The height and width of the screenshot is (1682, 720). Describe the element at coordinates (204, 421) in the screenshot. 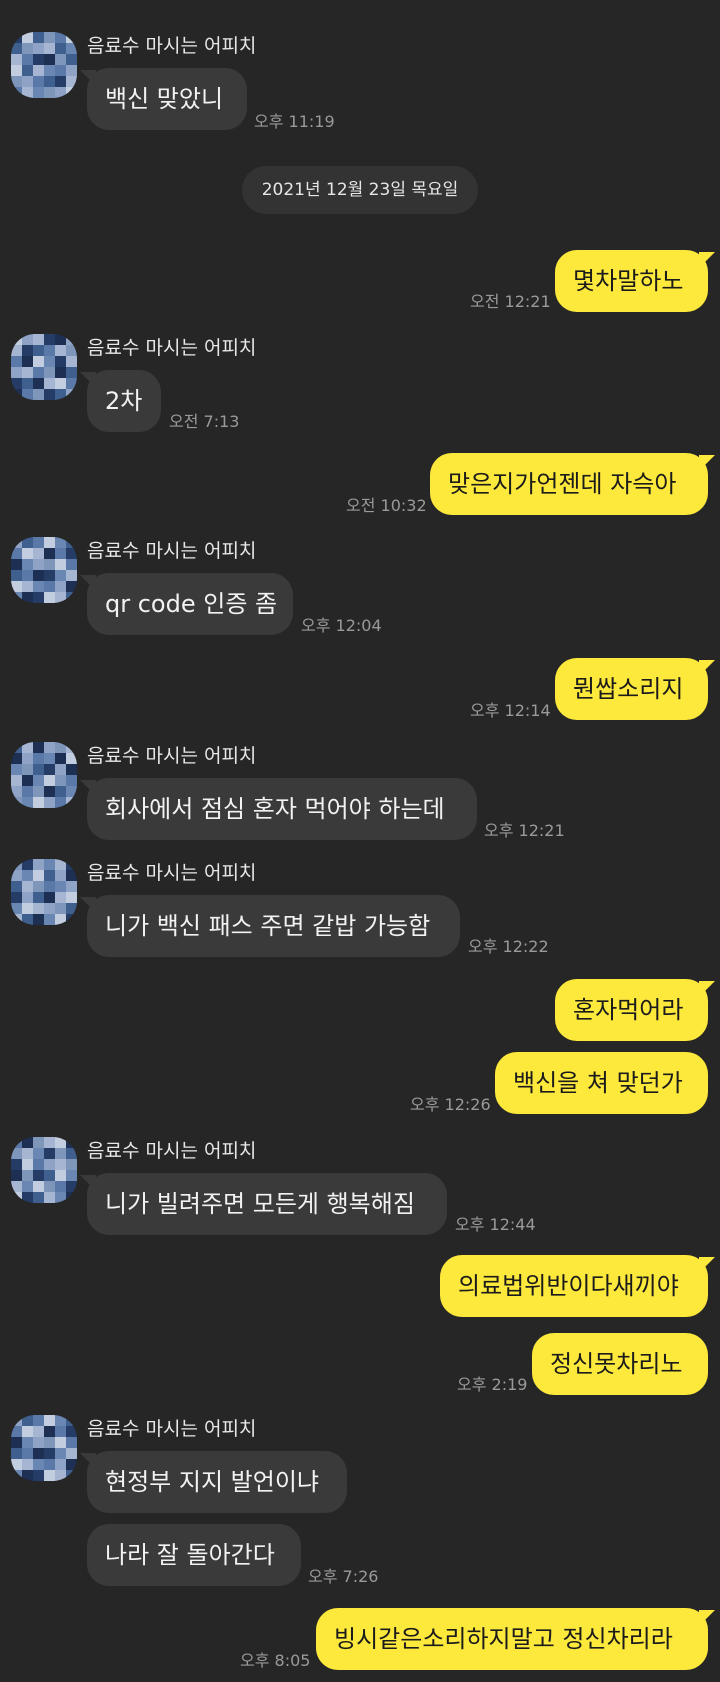

I see `message-timestamp: 오전 7:13` at that location.